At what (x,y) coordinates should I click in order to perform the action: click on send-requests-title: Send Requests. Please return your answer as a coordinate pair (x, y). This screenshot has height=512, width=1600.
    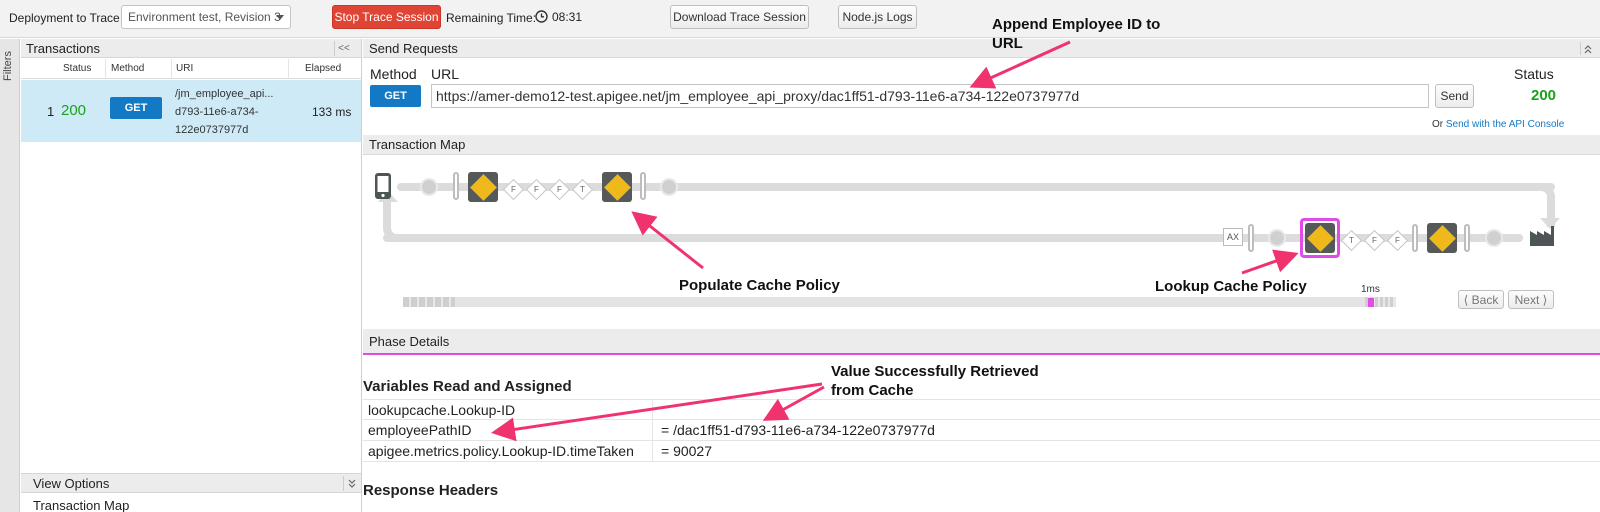
    Looking at the image, I should click on (413, 48).